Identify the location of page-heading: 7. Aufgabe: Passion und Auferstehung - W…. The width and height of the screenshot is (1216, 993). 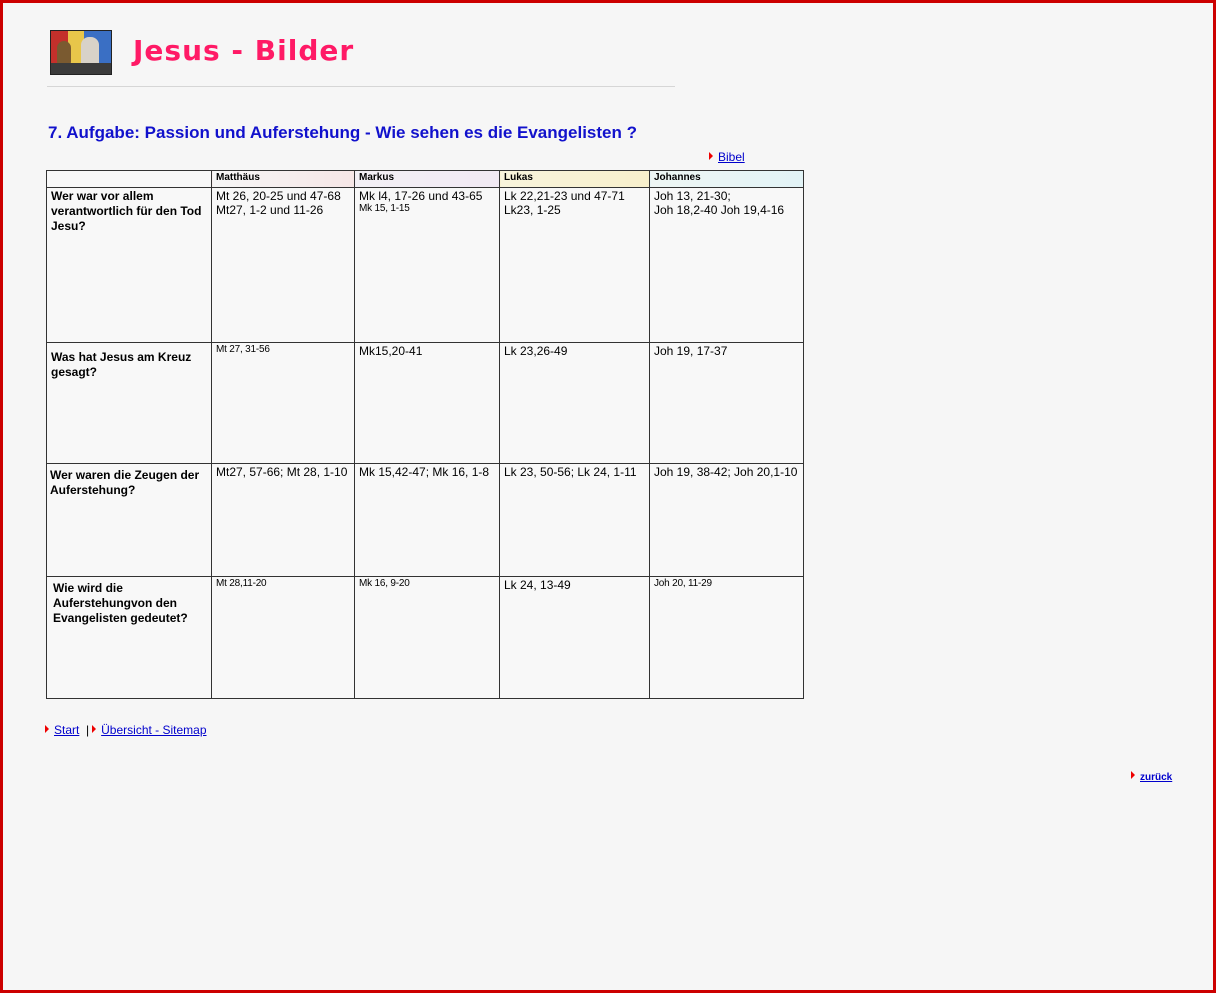
(342, 132).